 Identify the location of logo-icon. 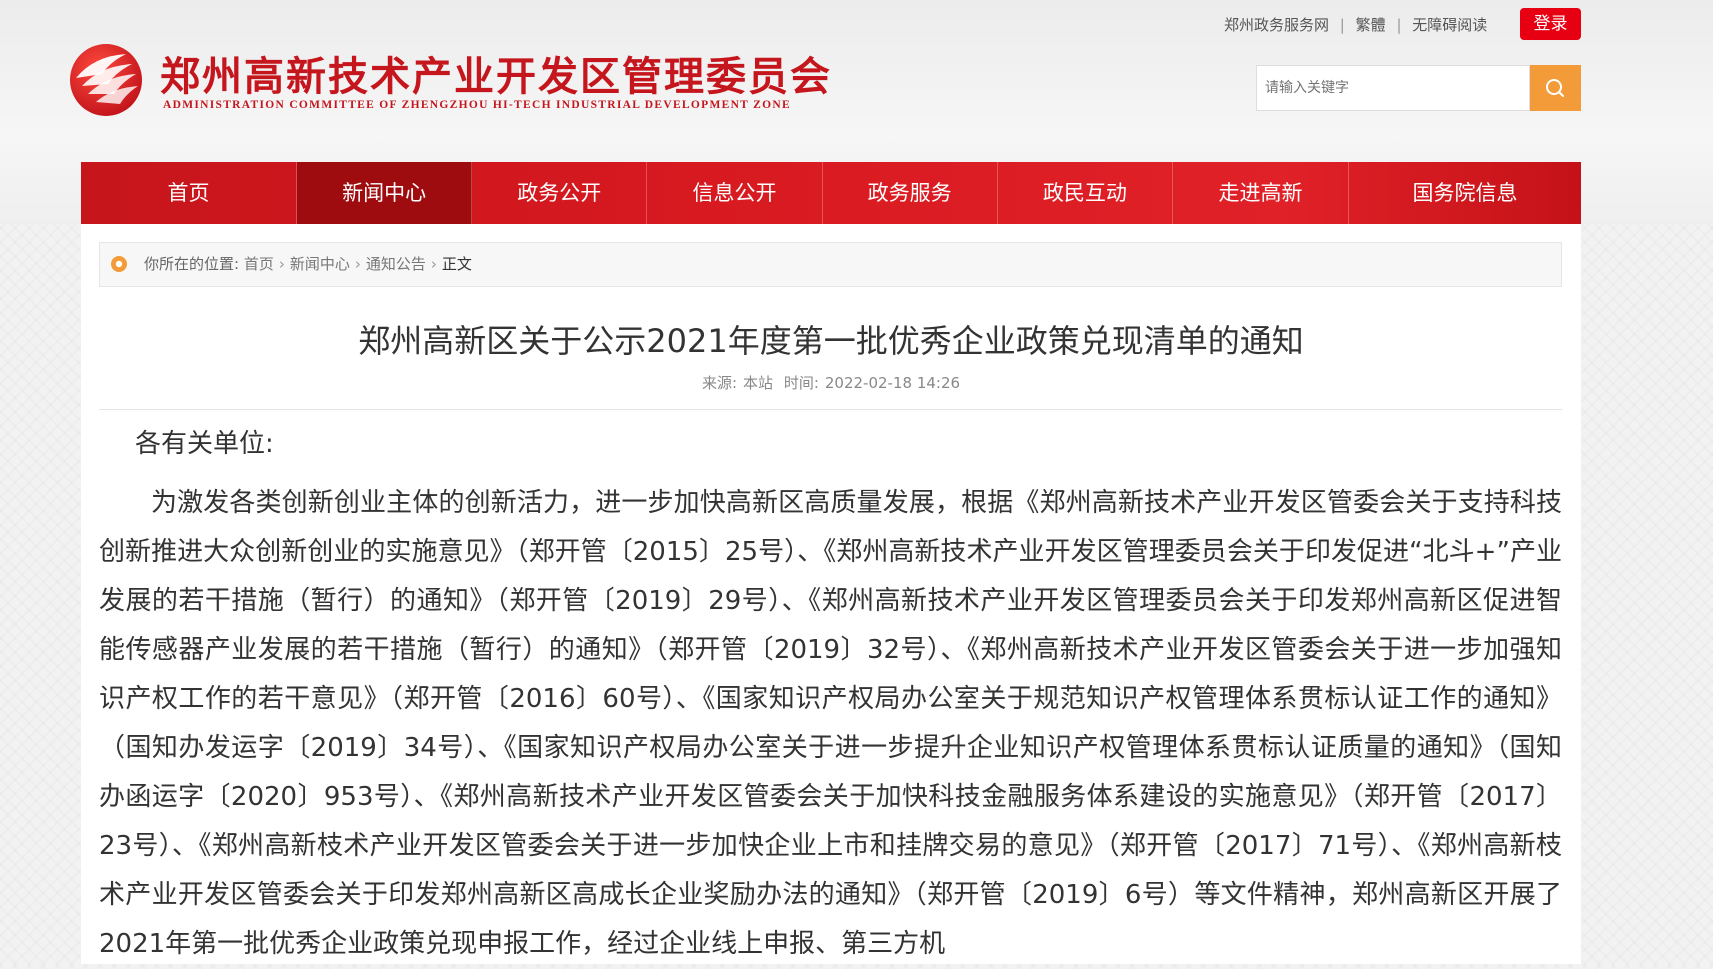
(106, 80).